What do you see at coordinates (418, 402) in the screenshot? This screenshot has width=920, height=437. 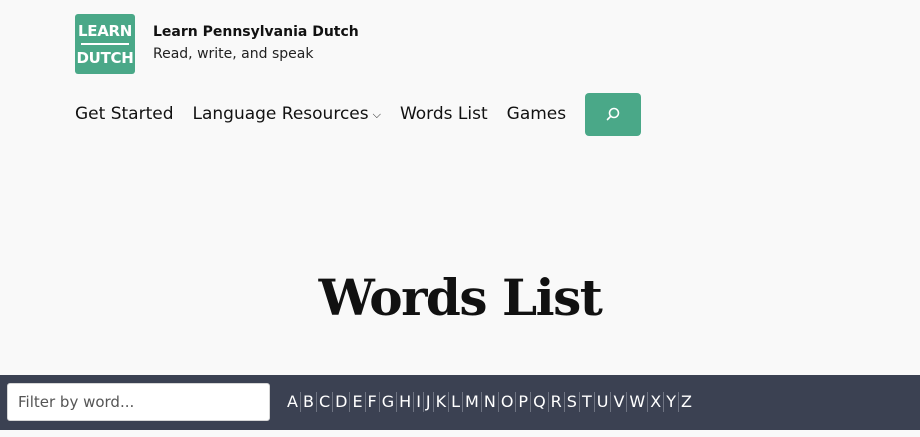 I see `letter-link-i: I` at bounding box center [418, 402].